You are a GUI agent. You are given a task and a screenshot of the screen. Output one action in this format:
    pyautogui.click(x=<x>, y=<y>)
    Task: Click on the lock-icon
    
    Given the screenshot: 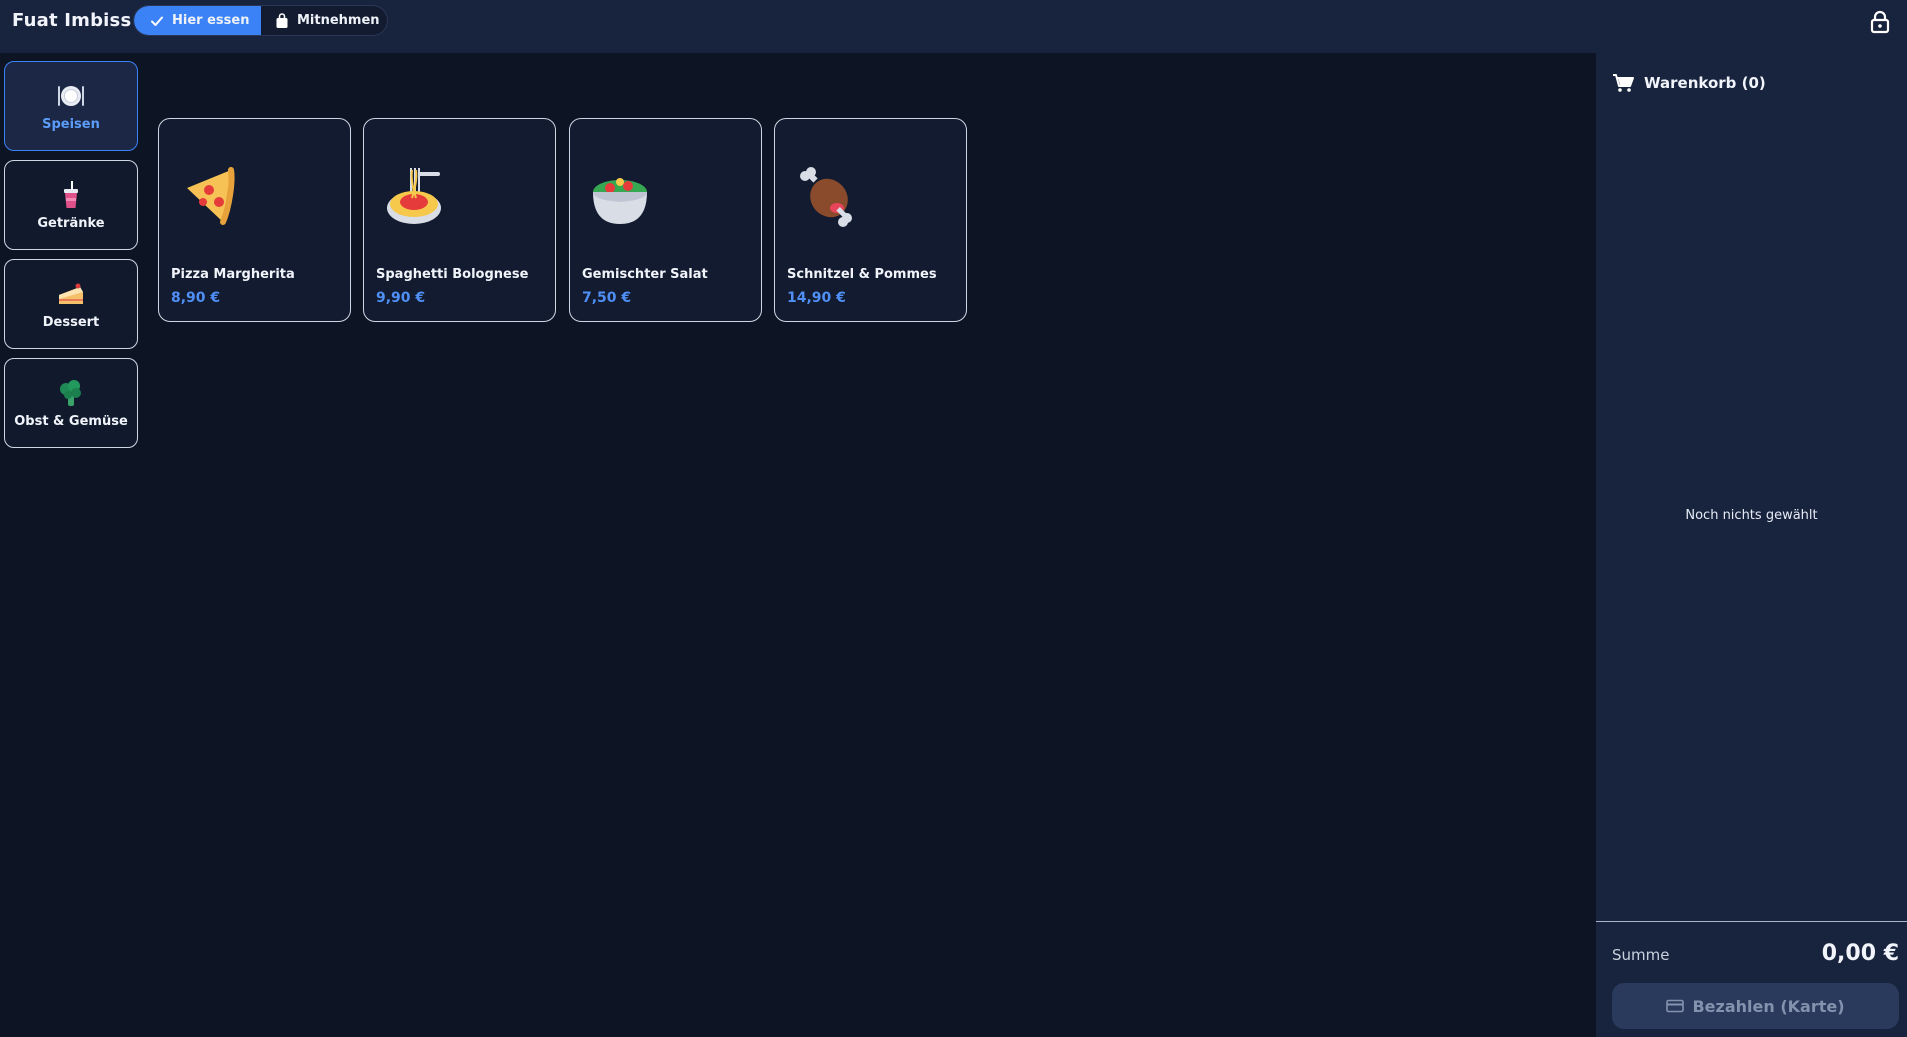 What is the action you would take?
    pyautogui.click(x=1880, y=22)
    